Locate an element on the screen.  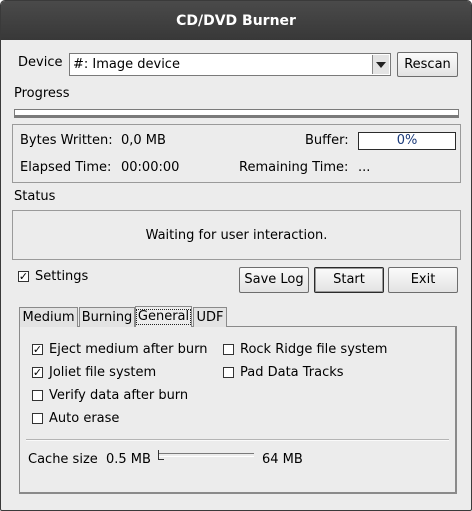
start-button-label: Start is located at coordinates (349, 279).